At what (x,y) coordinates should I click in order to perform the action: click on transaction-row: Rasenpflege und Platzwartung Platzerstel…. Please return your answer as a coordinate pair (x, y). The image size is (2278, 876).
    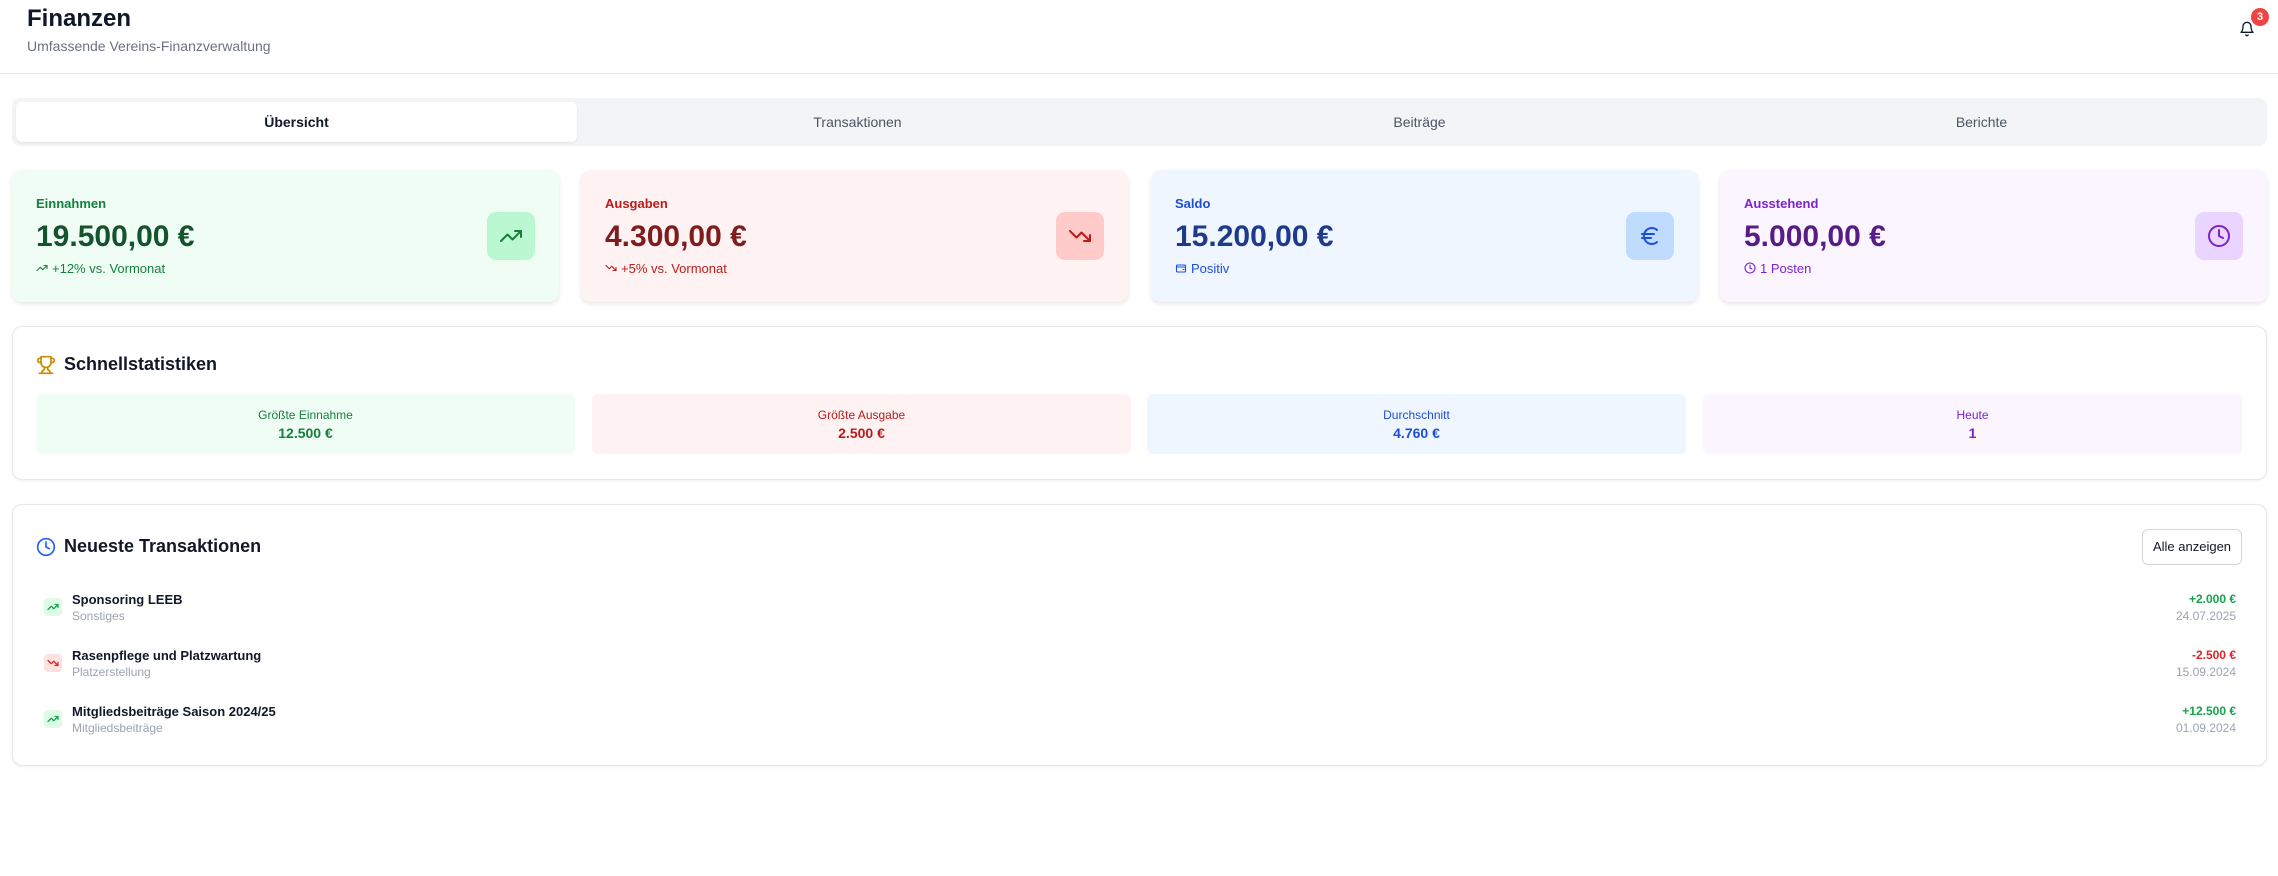
    Looking at the image, I should click on (1136, 665).